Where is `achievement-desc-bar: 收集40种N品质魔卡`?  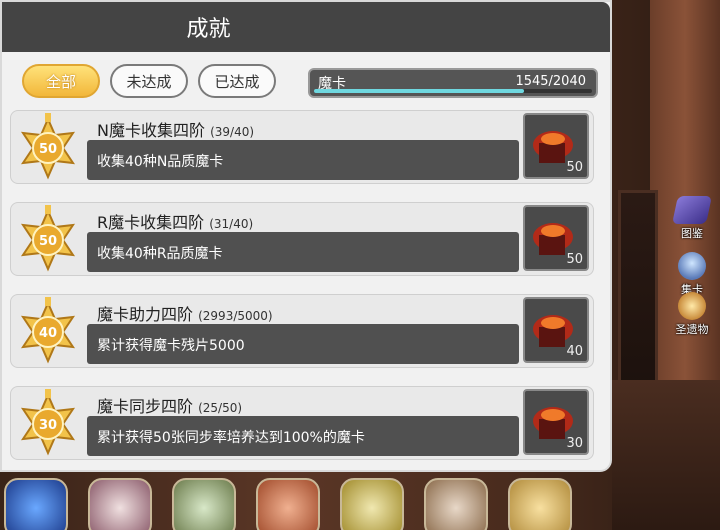
achievement-desc-bar: 收集40种N品质魔卡 is located at coordinates (303, 160).